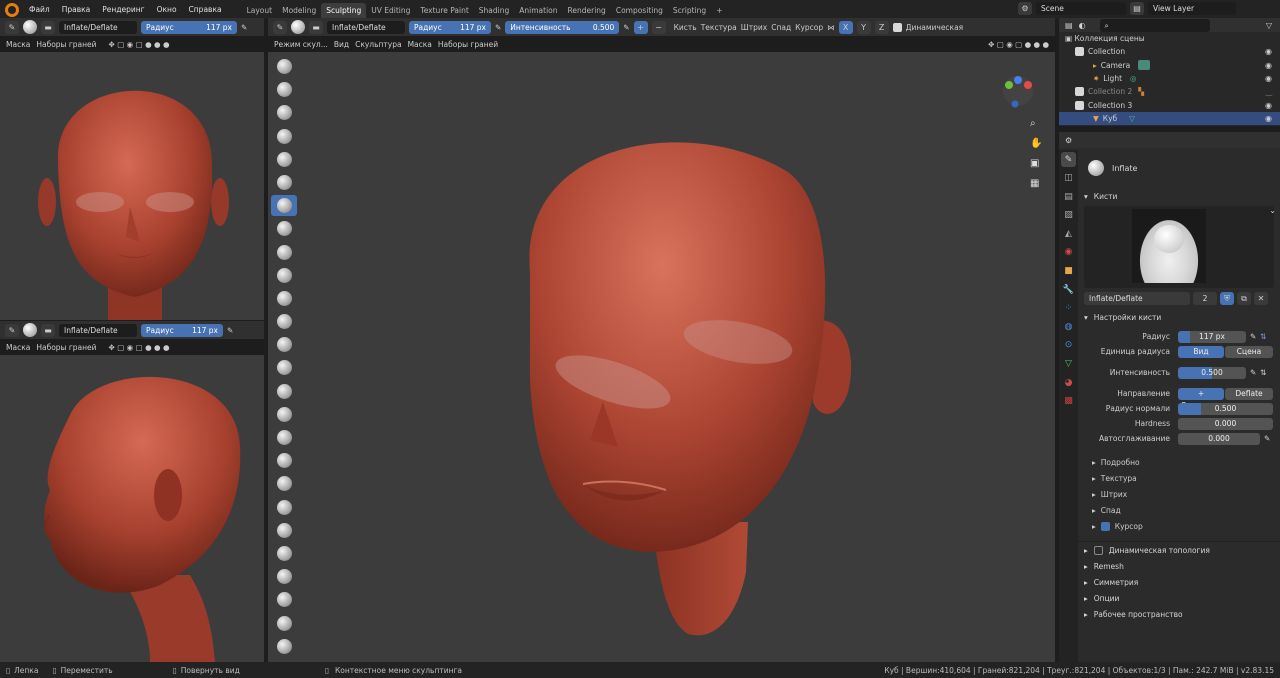  I want to click on hardness-field: 0.000, so click(1225, 423).